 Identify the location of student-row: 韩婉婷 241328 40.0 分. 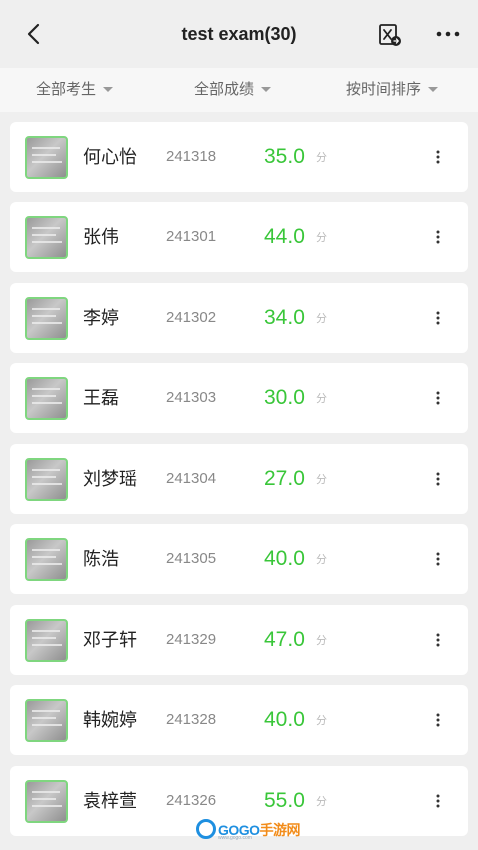
(239, 720).